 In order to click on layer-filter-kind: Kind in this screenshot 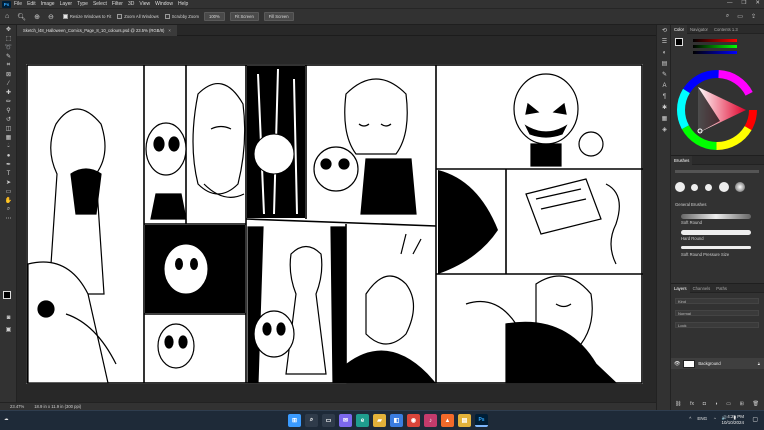, I will do `click(717, 301)`.